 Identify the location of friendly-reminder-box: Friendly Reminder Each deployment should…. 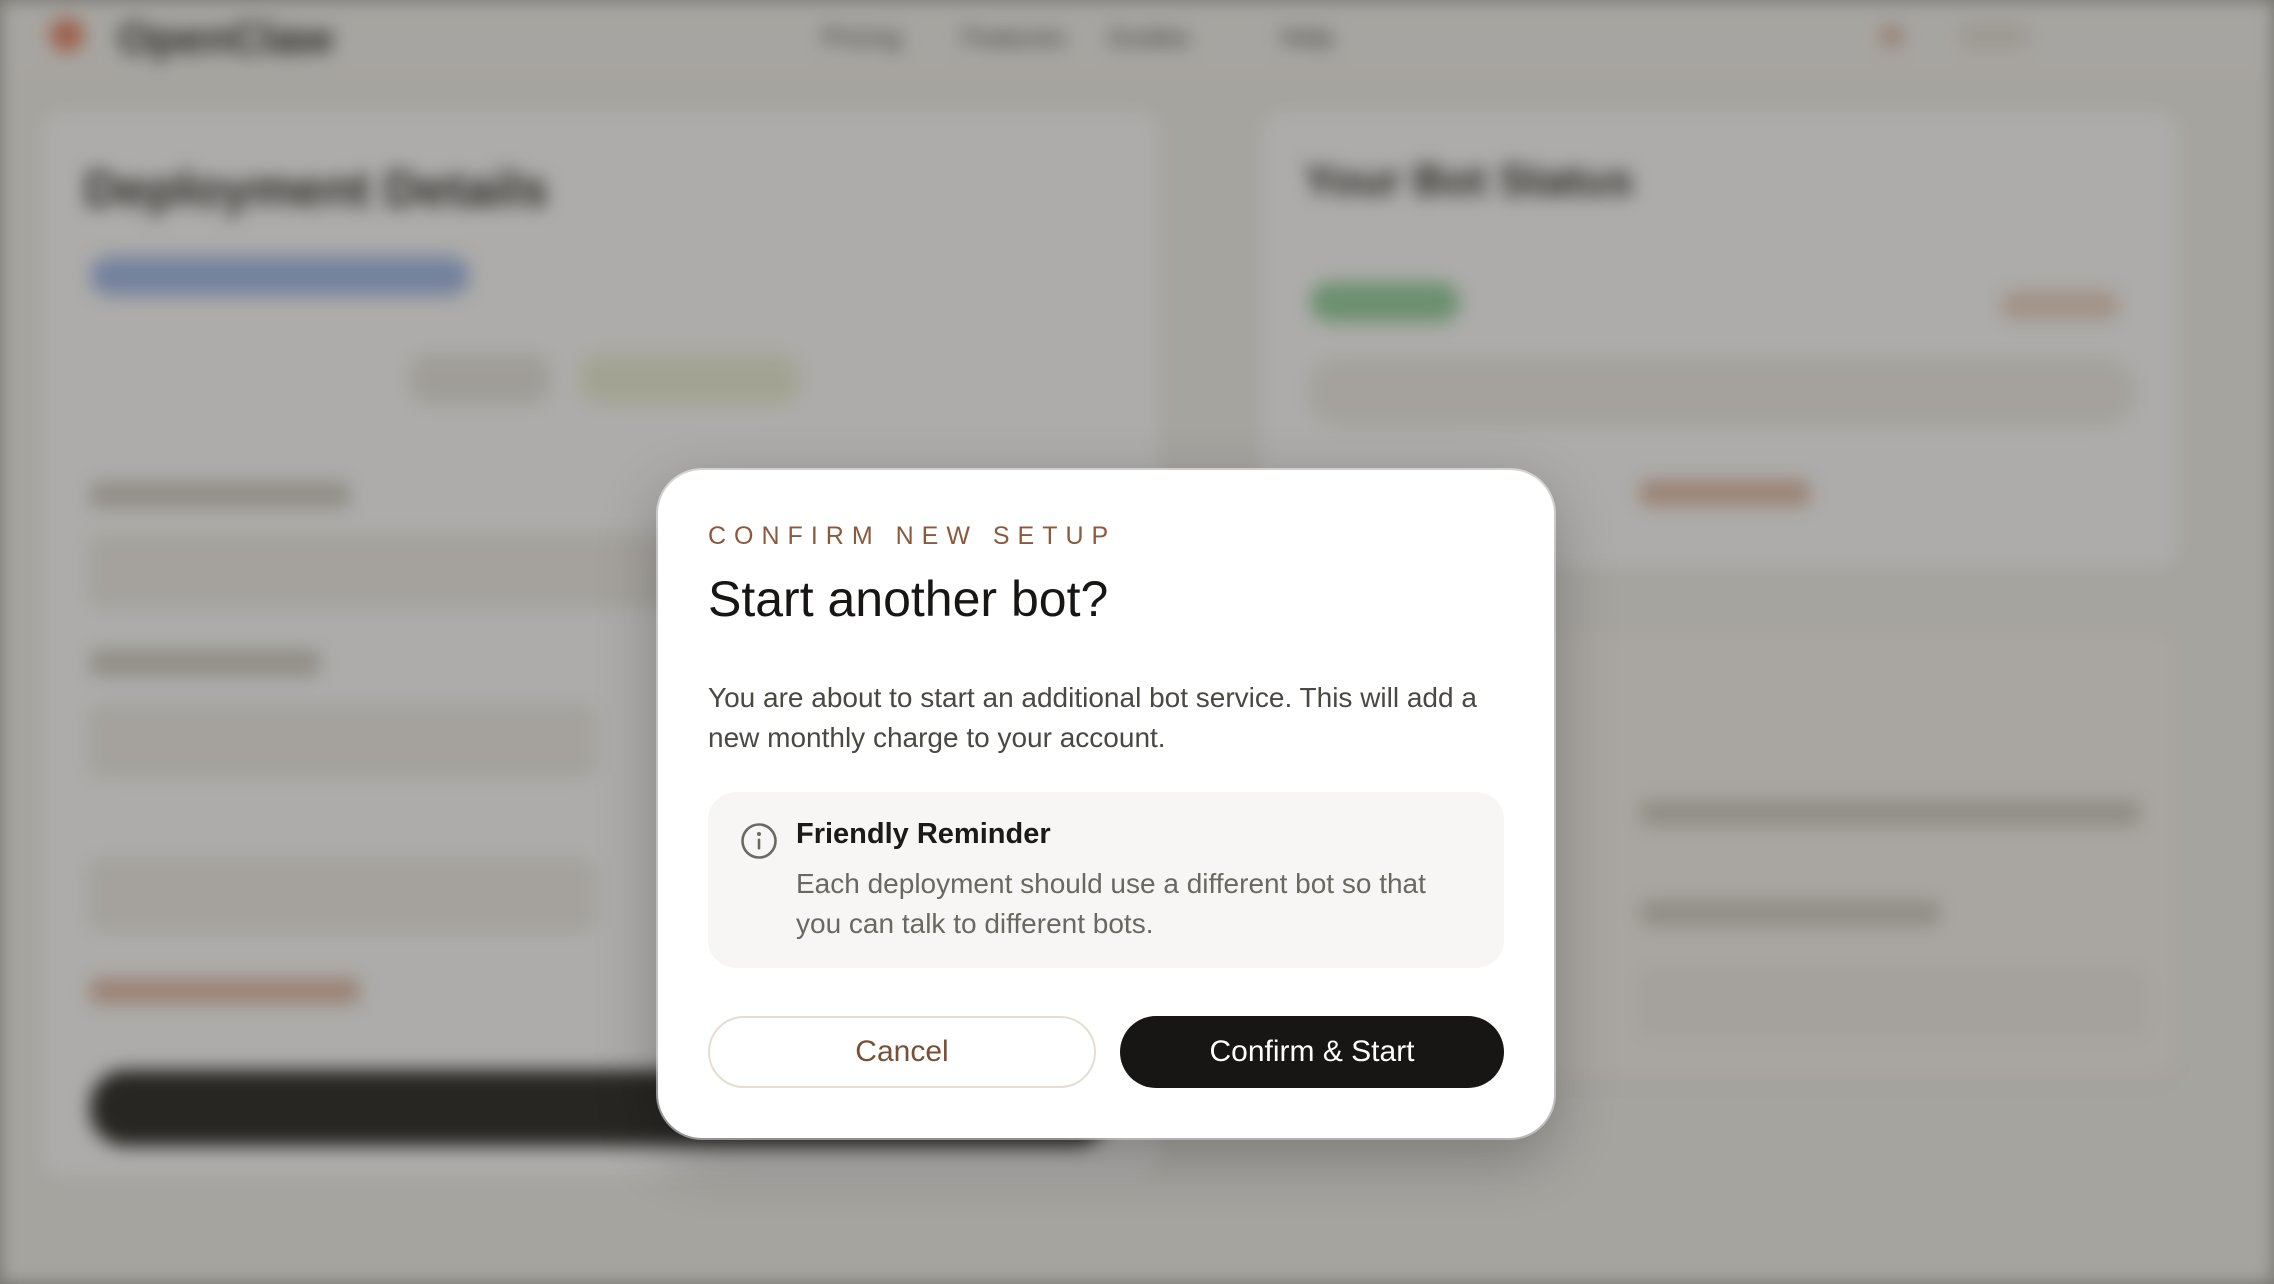
(1106, 880).